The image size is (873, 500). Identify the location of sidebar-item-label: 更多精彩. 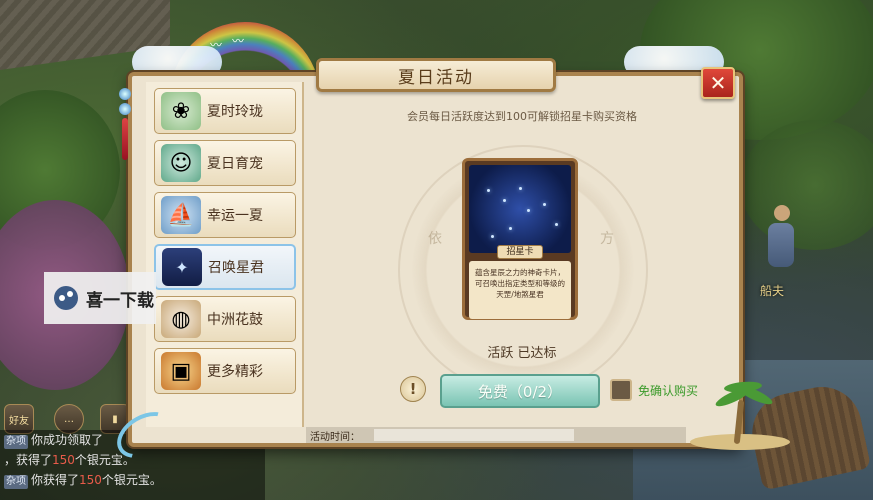
(235, 372).